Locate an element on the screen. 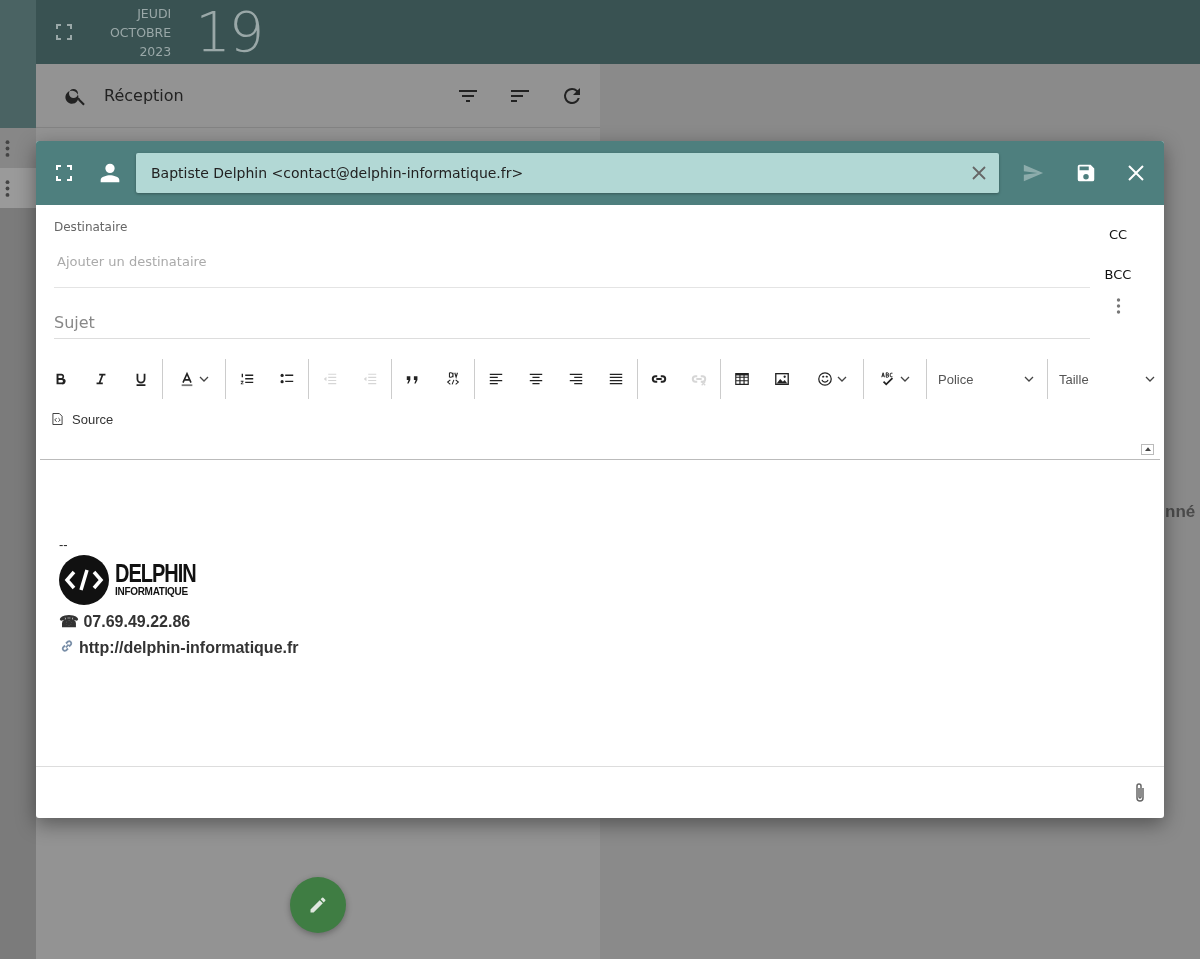  fullscreen-icon is located at coordinates (64, 32).